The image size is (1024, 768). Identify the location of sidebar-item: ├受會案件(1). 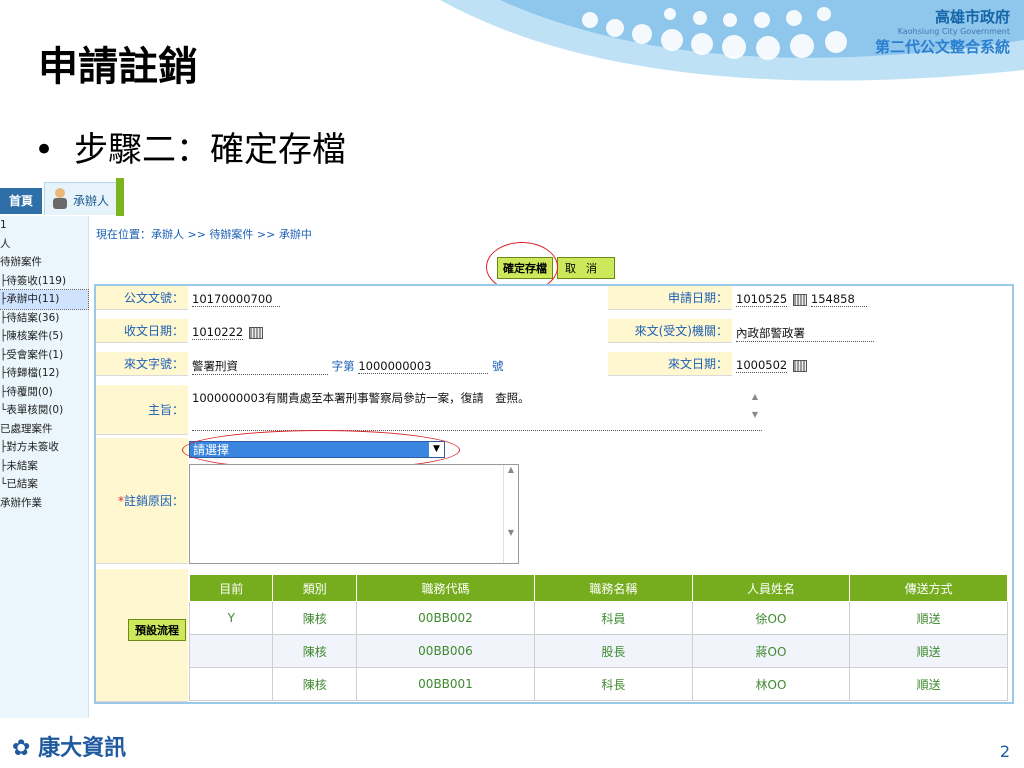
(44, 355).